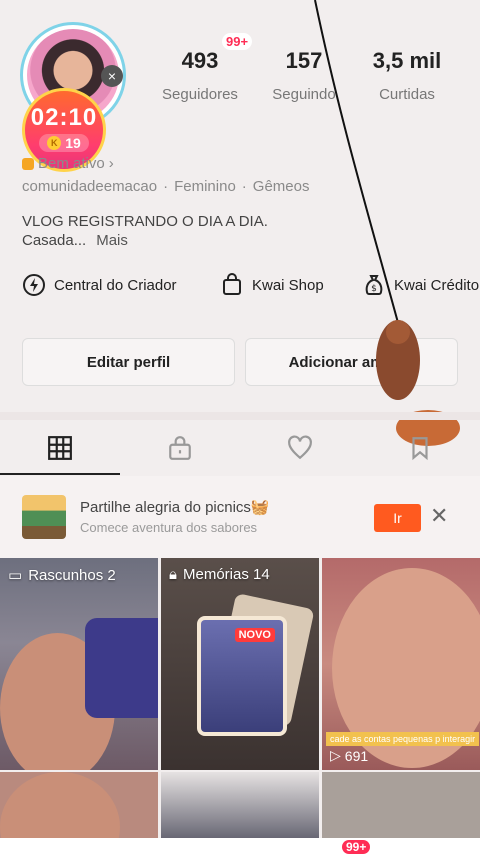 The image size is (480, 854). What do you see at coordinates (128, 362) in the screenshot?
I see `edit-profile-button: Editar perfil` at bounding box center [128, 362].